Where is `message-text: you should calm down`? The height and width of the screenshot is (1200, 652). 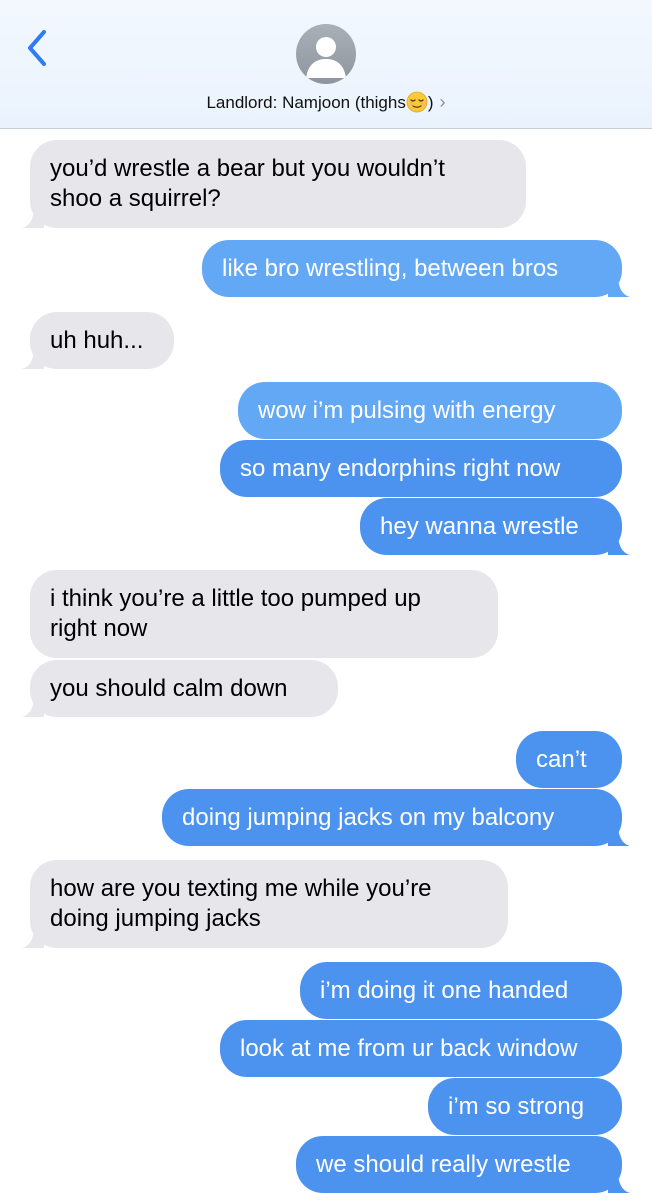 message-text: you should calm down is located at coordinates (169, 688).